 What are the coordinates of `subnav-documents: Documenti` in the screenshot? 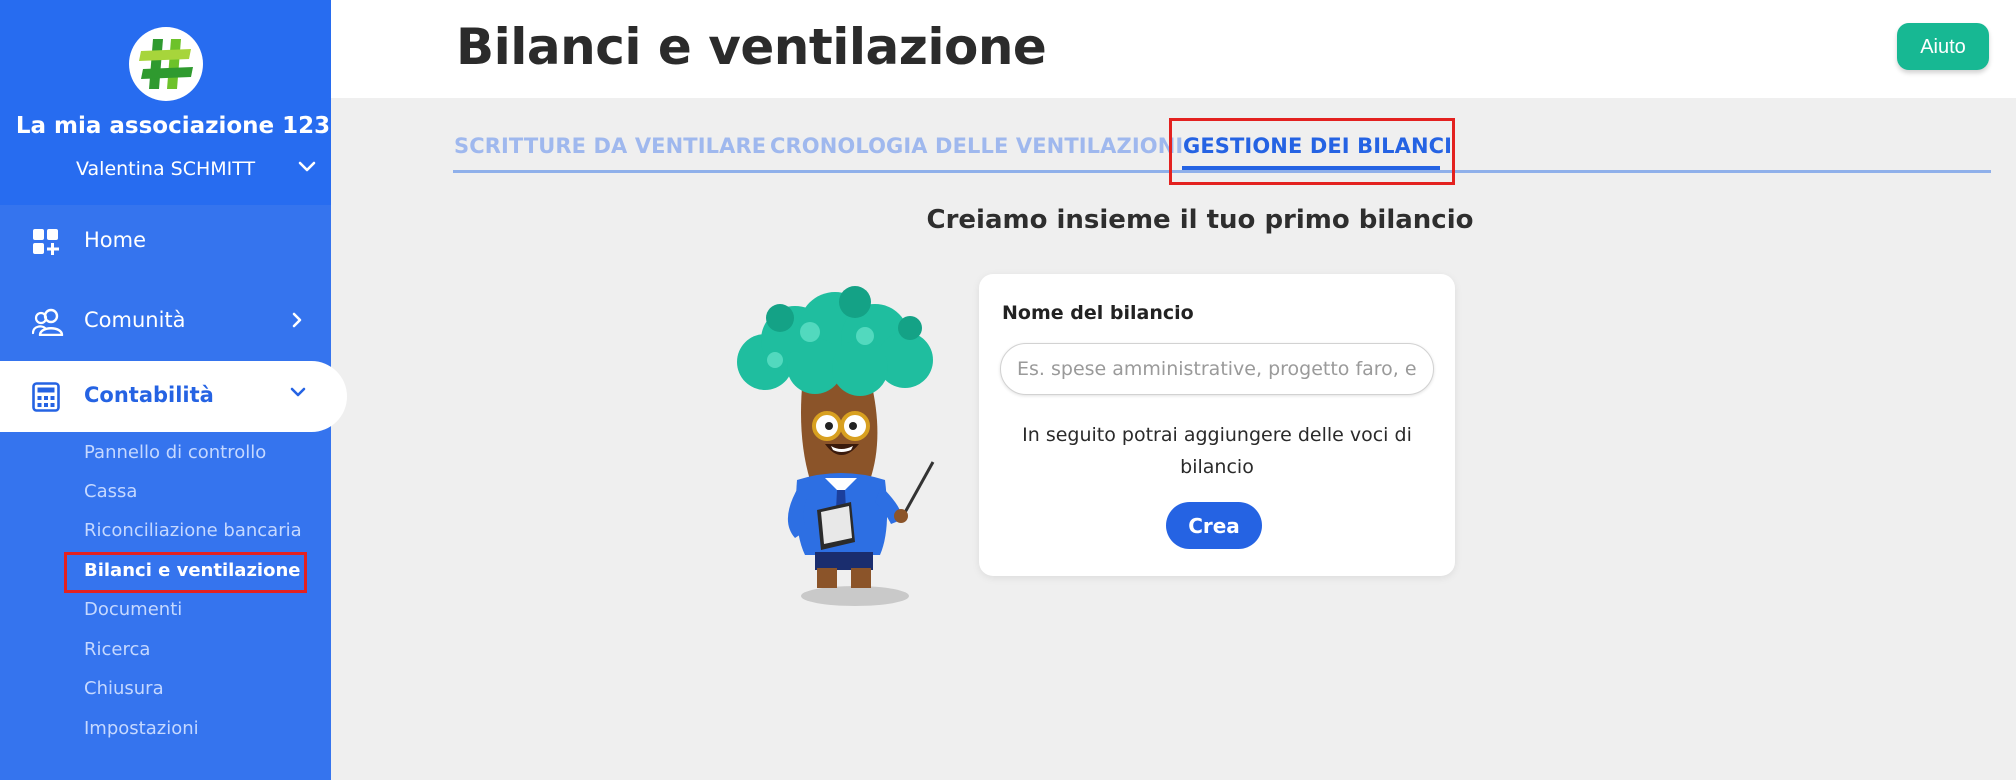 It's located at (133, 609).